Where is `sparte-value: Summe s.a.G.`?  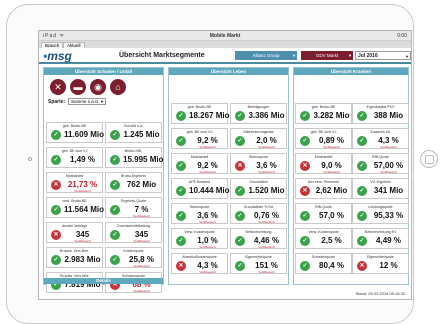
sparte-value: Summe s.a.G. is located at coordinates (85, 101).